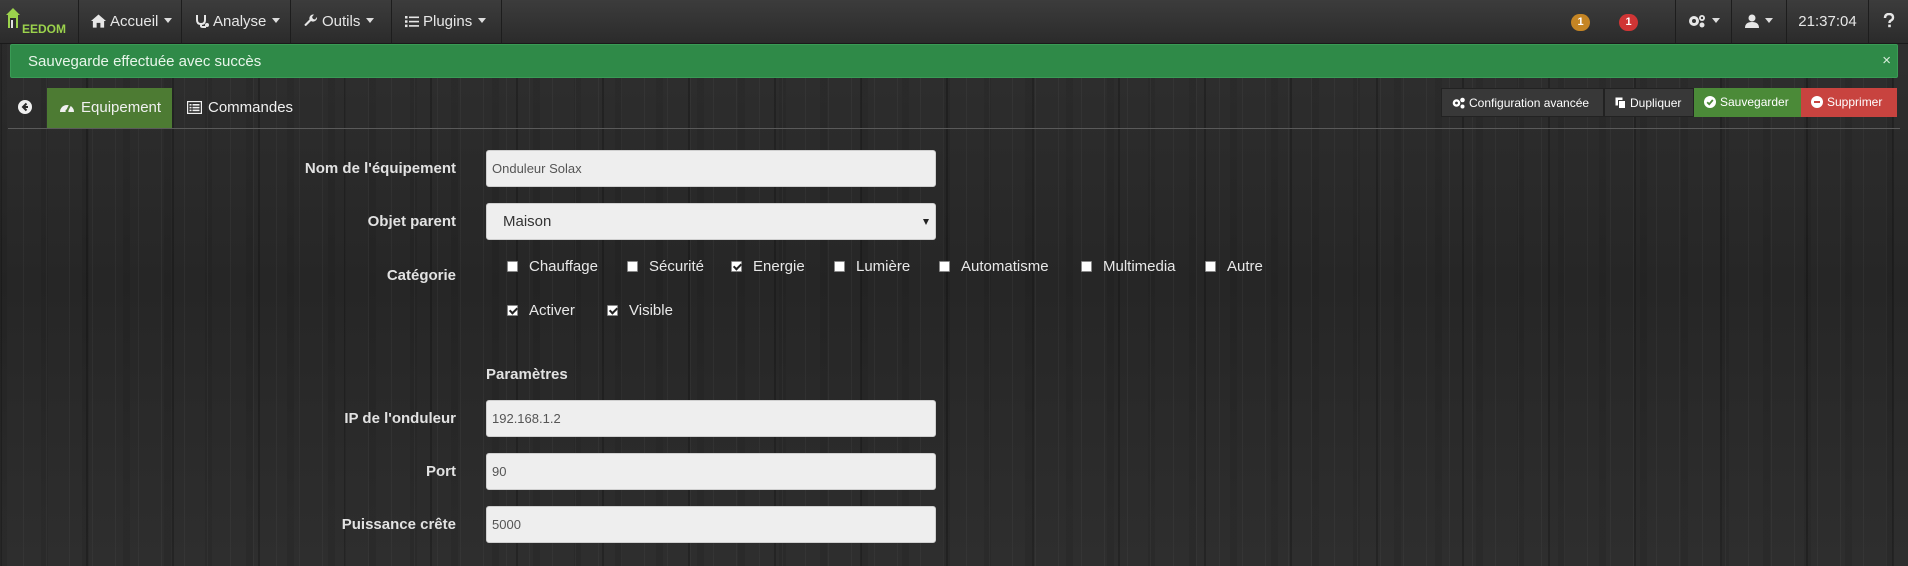  Describe the element at coordinates (25, 107) in the screenshot. I see `back-arrow-icon` at that location.